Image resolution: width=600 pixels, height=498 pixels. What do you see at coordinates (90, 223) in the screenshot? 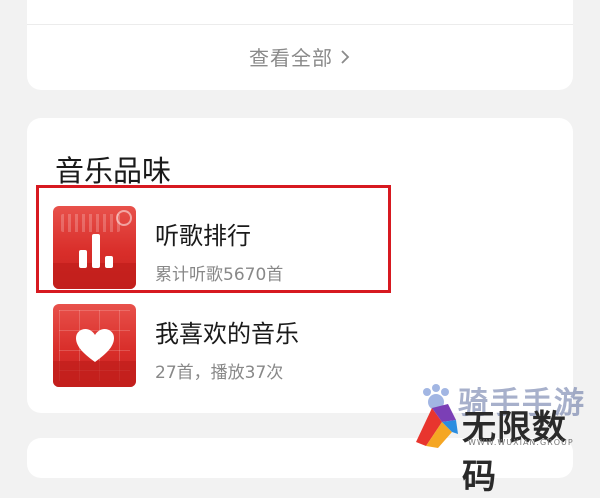
I see `thumbnail-pattern` at bounding box center [90, 223].